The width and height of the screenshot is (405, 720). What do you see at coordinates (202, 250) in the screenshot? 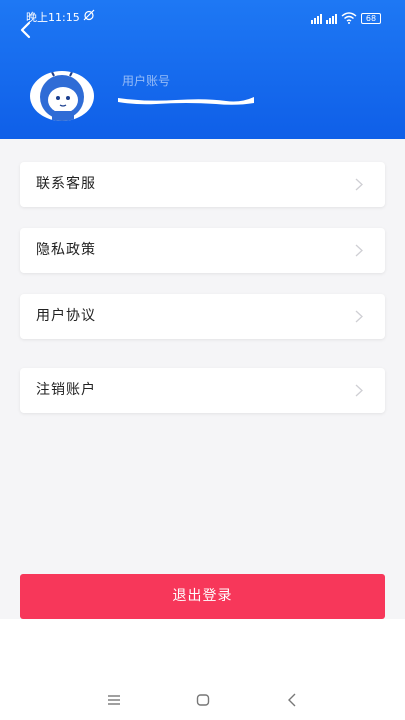
I see `menu-item-privacy-policy: 隐私政策` at bounding box center [202, 250].